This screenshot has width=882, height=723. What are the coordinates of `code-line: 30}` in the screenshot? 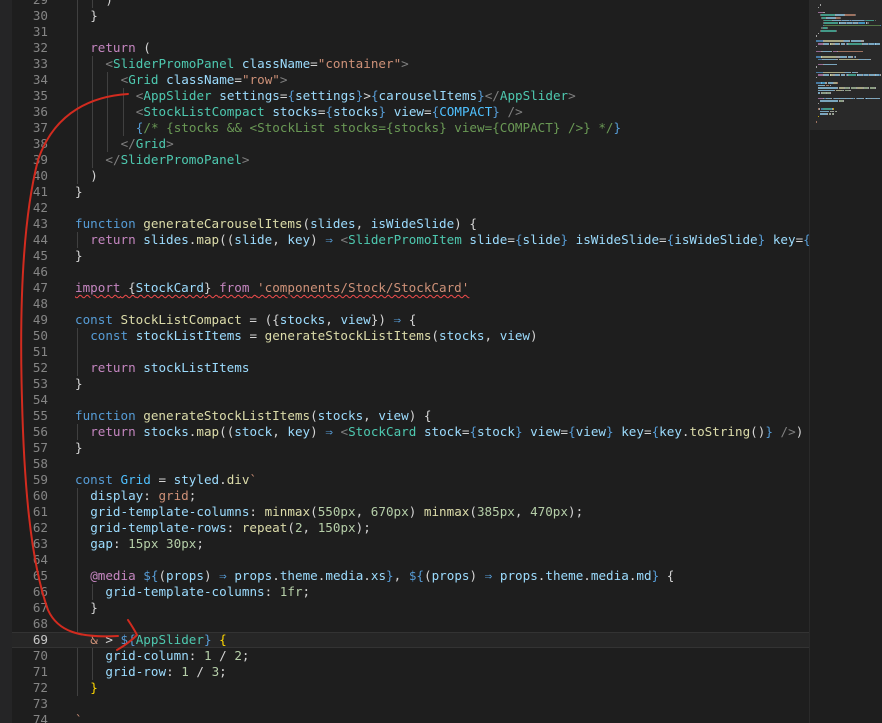 It's located at (410, 16).